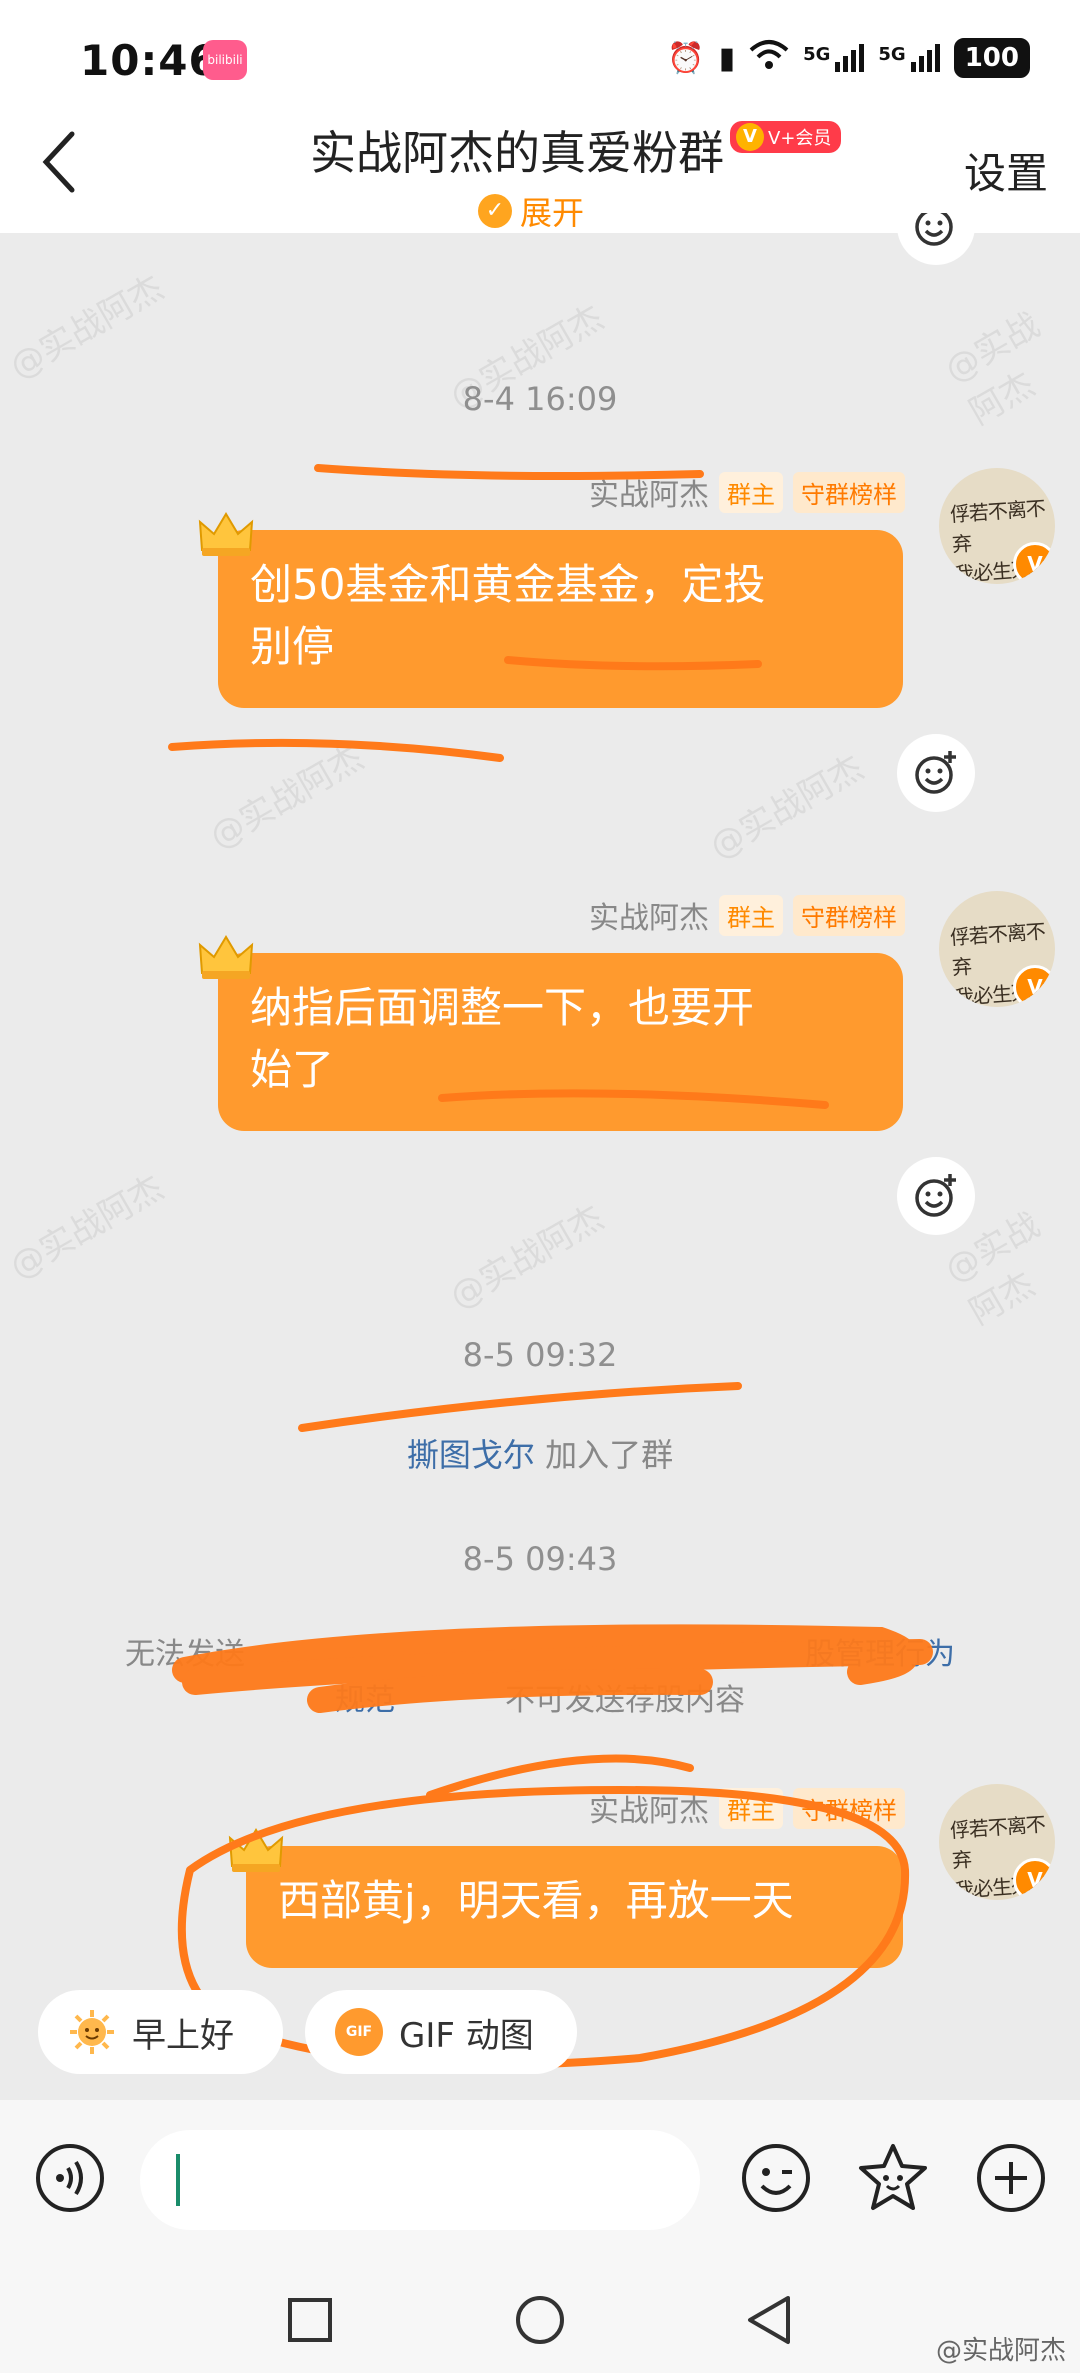 Image resolution: width=1080 pixels, height=2373 pixels. I want to click on message-input, so click(420, 2180).